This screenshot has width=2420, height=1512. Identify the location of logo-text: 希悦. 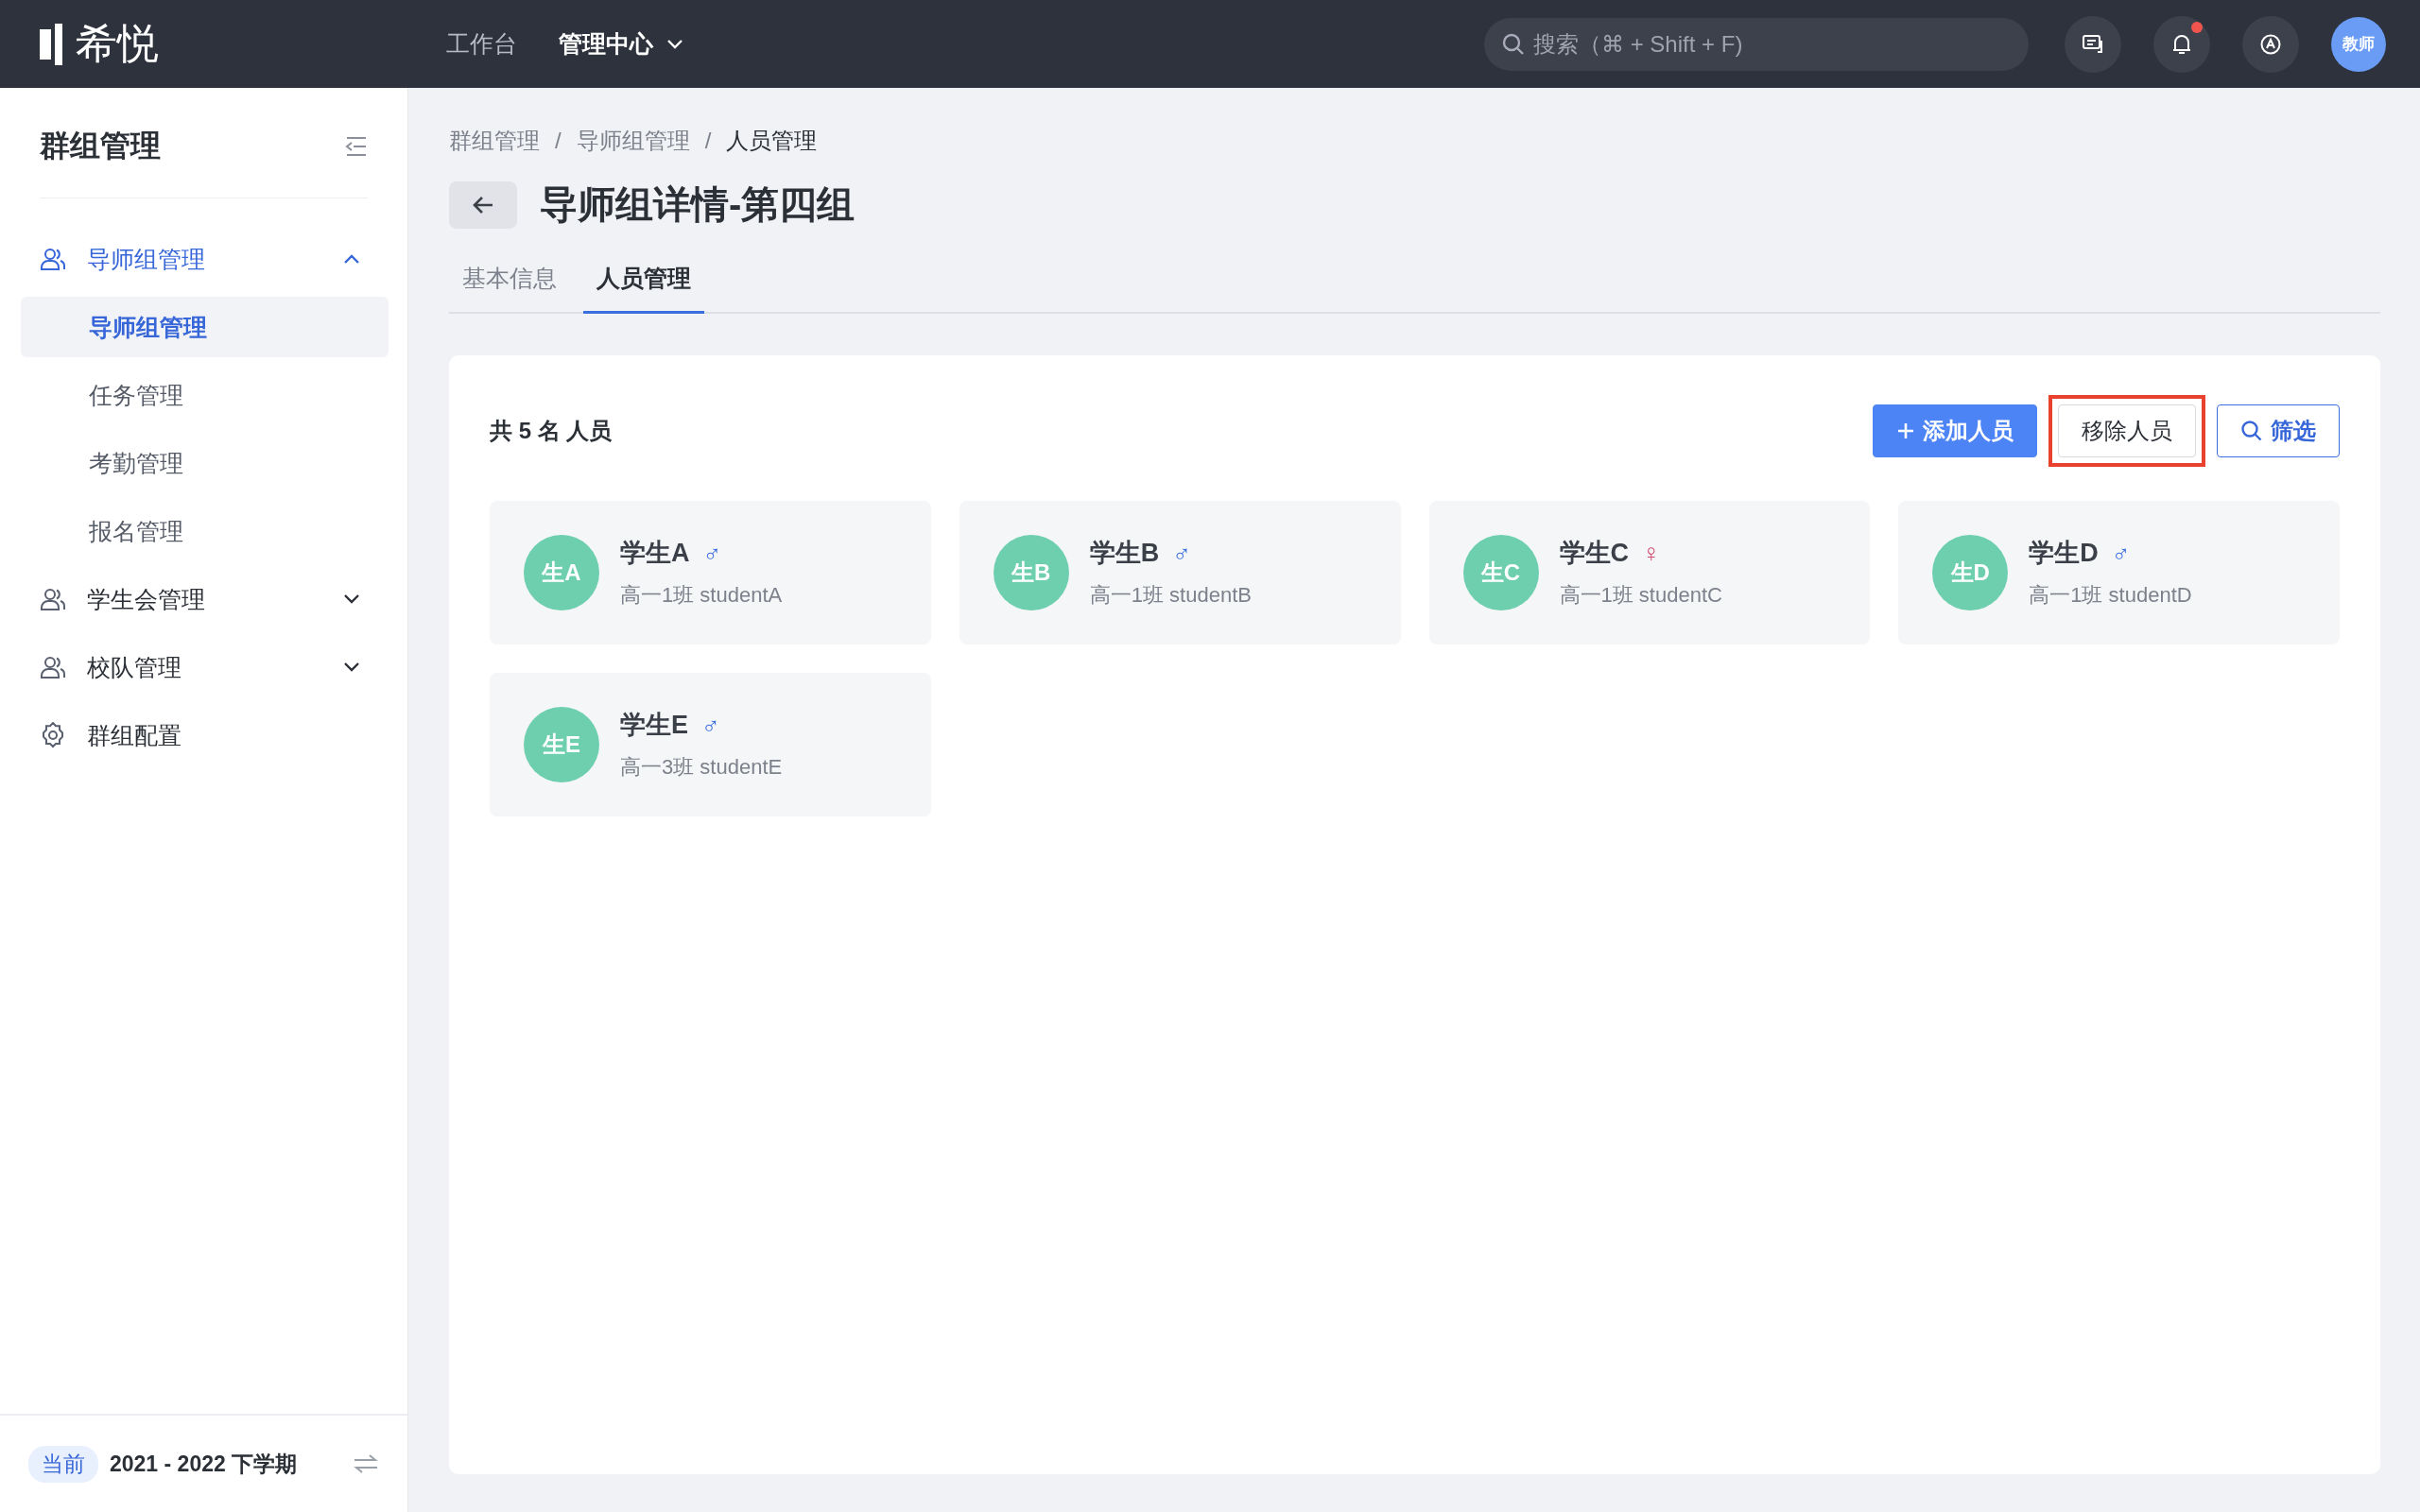
(117, 43).